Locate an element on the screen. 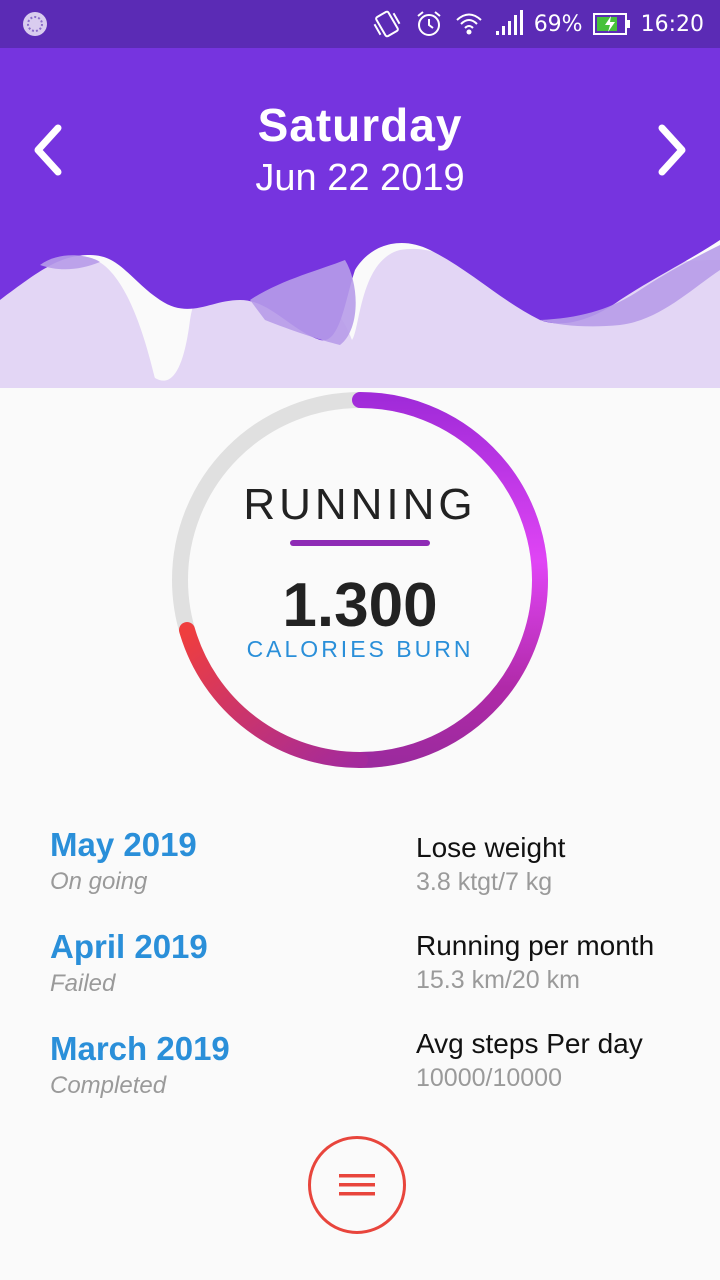 This screenshot has width=720, height=1280. activity-name: RUNNING is located at coordinates (360, 504).